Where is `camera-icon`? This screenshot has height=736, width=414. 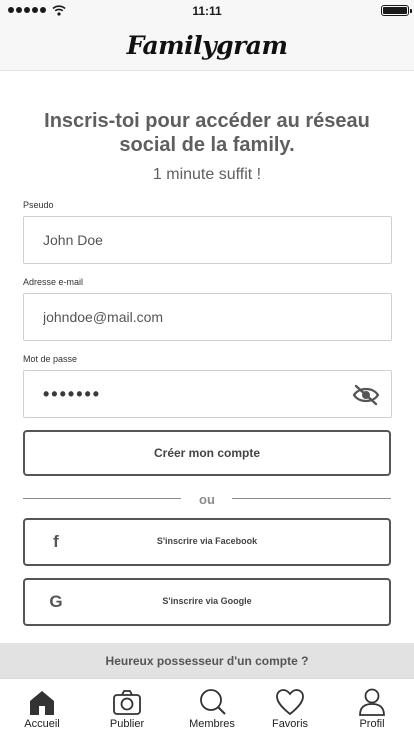
camera-icon is located at coordinates (127, 702).